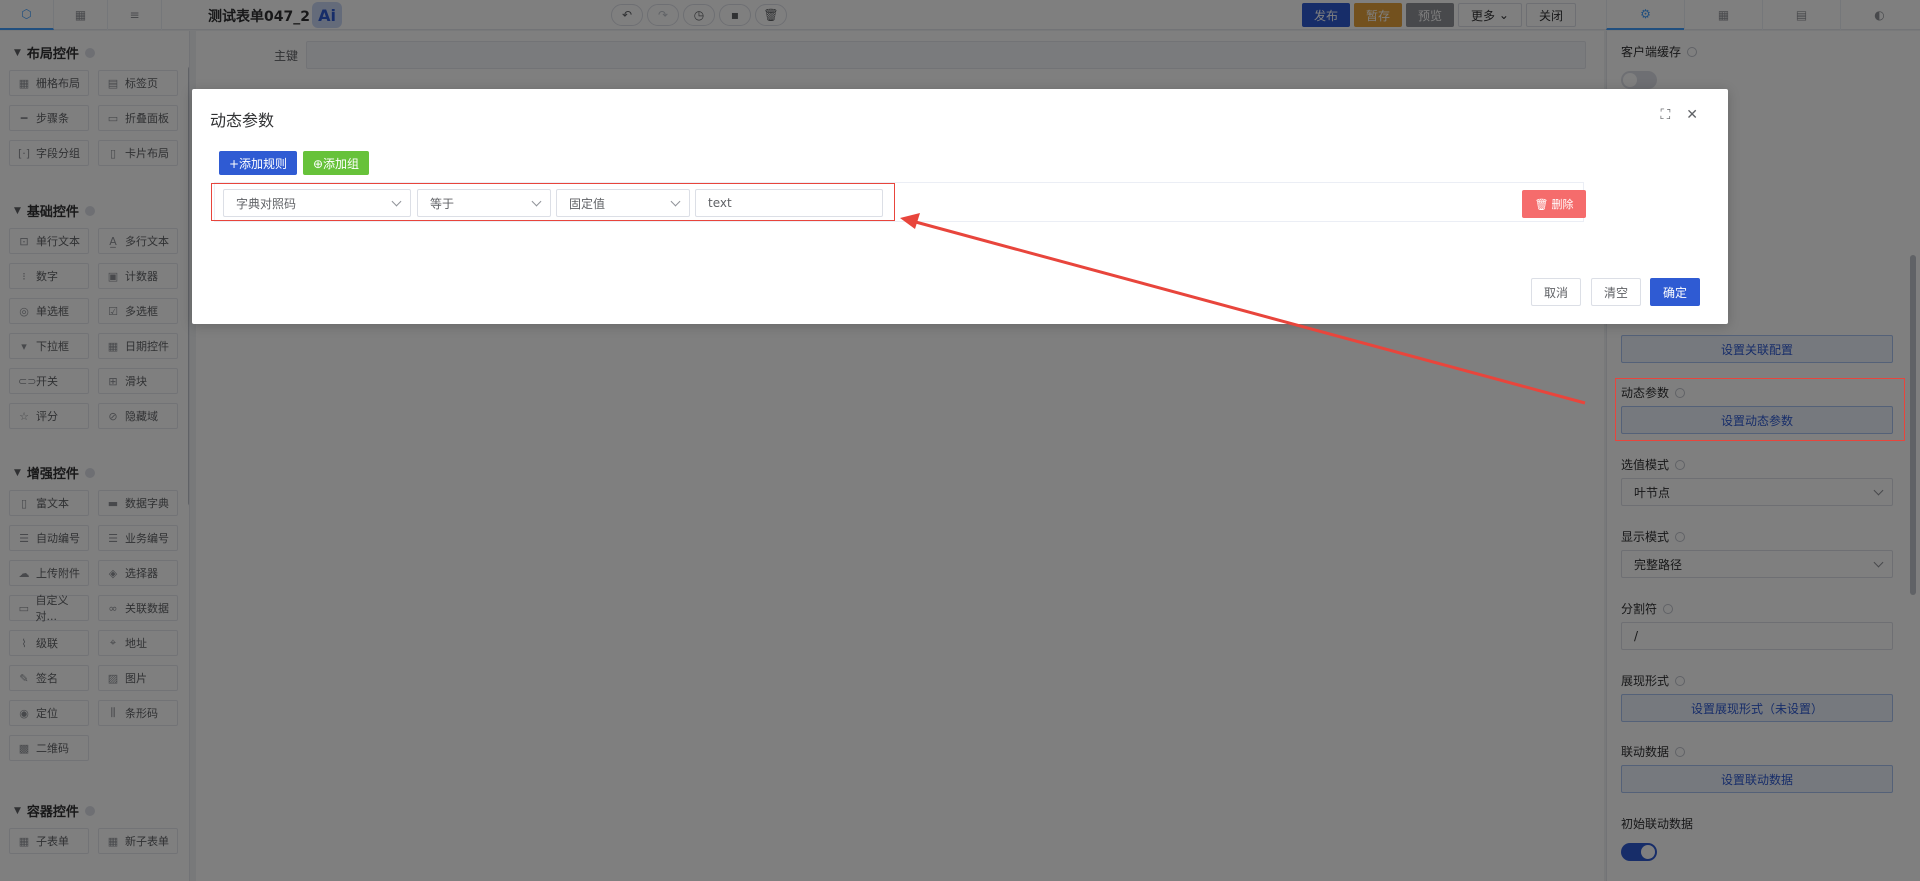  I want to click on close-icon: ✕, so click(1692, 115).